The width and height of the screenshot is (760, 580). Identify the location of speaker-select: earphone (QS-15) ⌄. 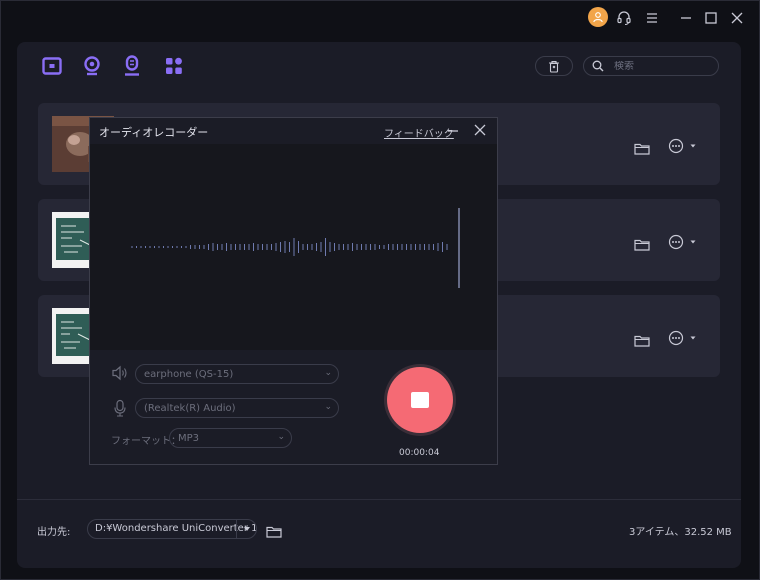
(237, 374).